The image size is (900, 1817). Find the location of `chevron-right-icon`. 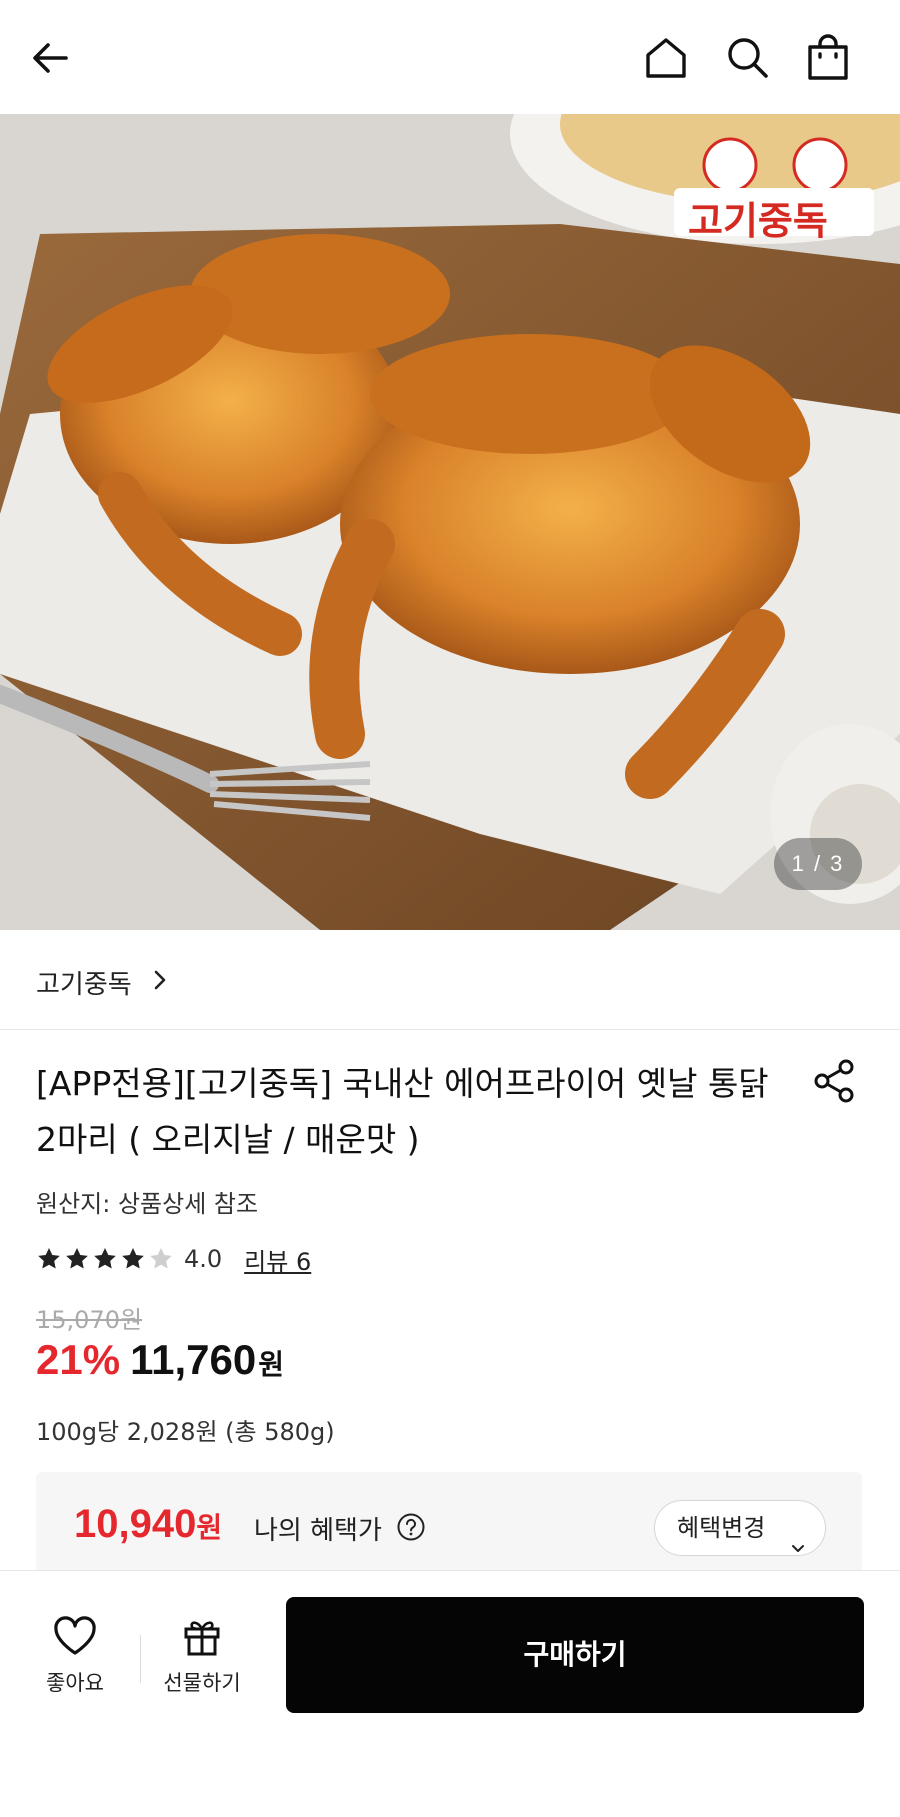

chevron-right-icon is located at coordinates (160, 980).